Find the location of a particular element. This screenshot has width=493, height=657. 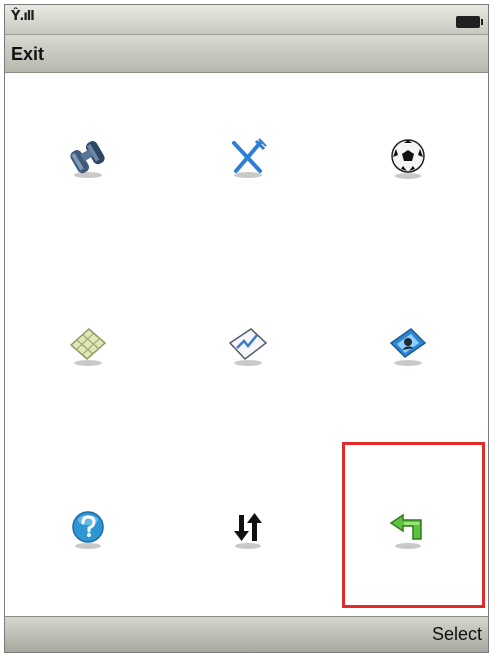

soccer-ball-icon is located at coordinates (408, 158).